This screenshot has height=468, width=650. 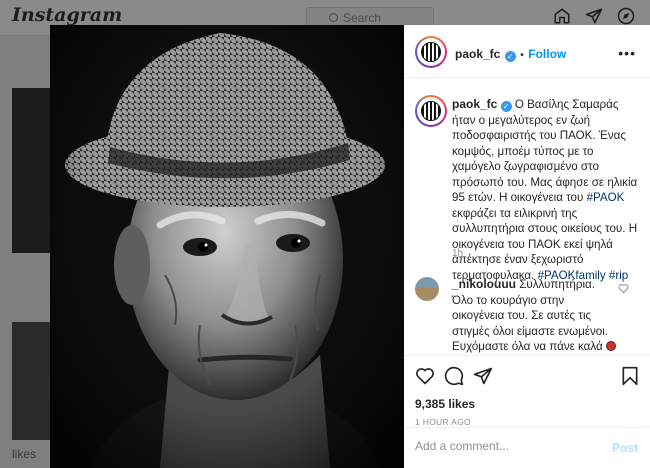 What do you see at coordinates (425, 376) in the screenshot?
I see `like-heart-icon` at bounding box center [425, 376].